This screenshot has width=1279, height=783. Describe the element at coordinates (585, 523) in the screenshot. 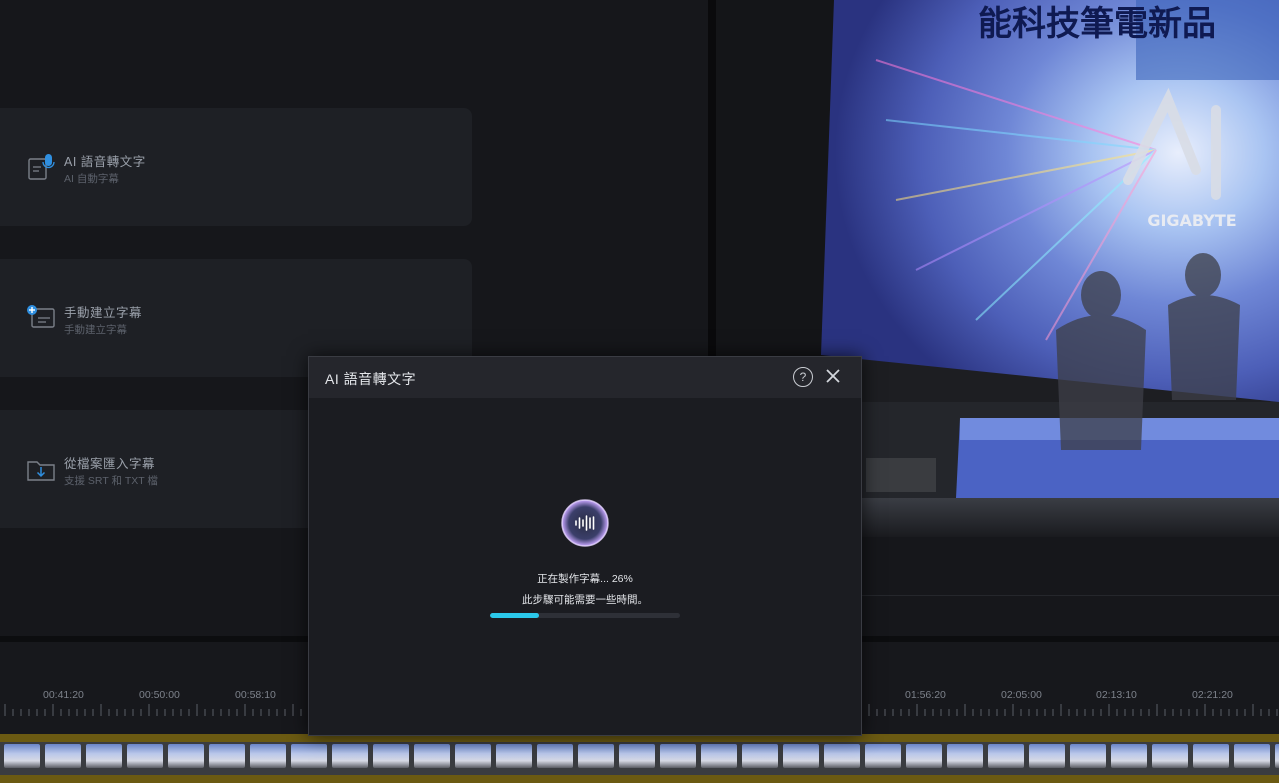

I see `audio-processing-icon` at that location.